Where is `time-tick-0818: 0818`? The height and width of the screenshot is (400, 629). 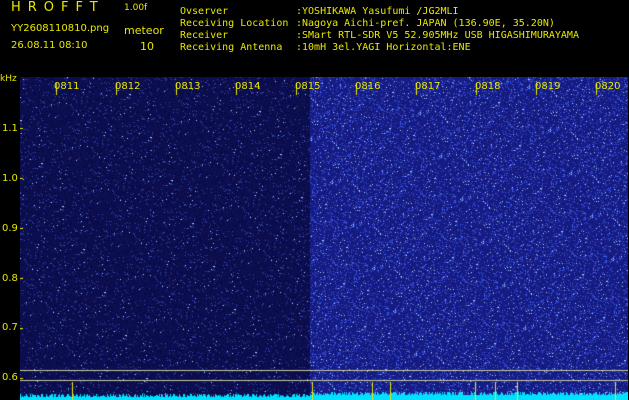
time-tick-0818: 0818 is located at coordinates (488, 86).